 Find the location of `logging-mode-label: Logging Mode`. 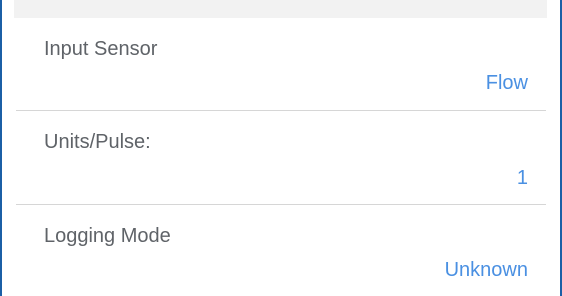

logging-mode-label: Logging Mode is located at coordinates (107, 236).